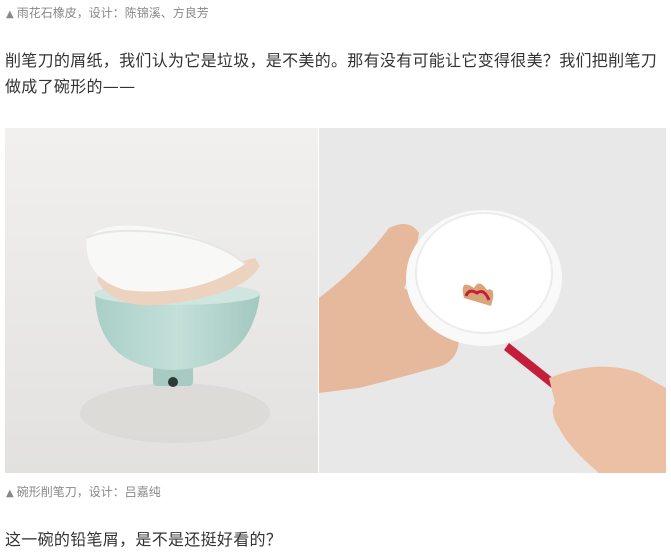 This screenshot has width=671, height=557. What do you see at coordinates (88, 492) in the screenshot?
I see `caption-text: 碗形削笔刀，设计：吕嘉纯` at bounding box center [88, 492].